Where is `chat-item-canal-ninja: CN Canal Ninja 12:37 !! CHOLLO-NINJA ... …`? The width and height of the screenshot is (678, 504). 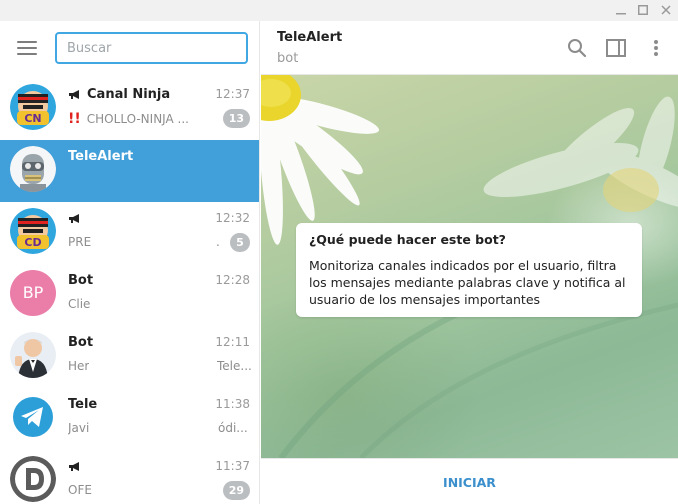
chat-item-canal-ninja: CN Canal Ninja 12:37 !! CHOLLO-NINJA ... … is located at coordinates (129, 109).